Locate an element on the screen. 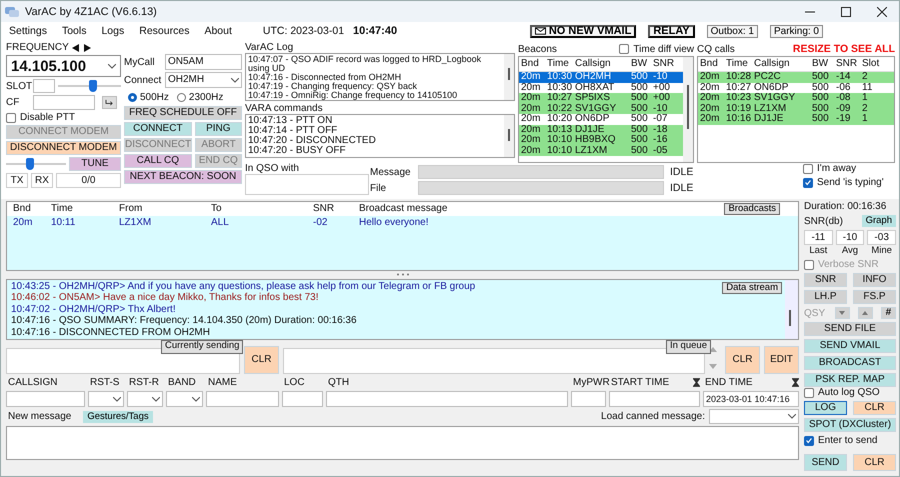 The image size is (900, 477). radio-button: 500Hz is located at coordinates (148, 97).